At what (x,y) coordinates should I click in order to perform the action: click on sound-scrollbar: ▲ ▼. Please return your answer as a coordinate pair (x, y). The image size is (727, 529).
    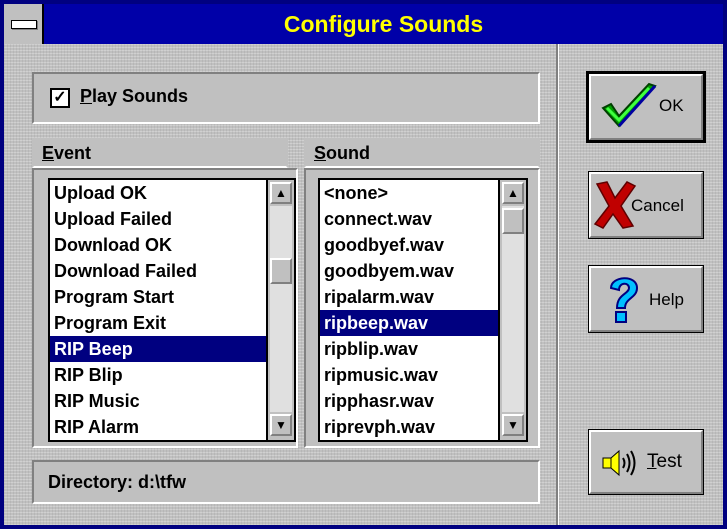
    Looking at the image, I should click on (512, 310).